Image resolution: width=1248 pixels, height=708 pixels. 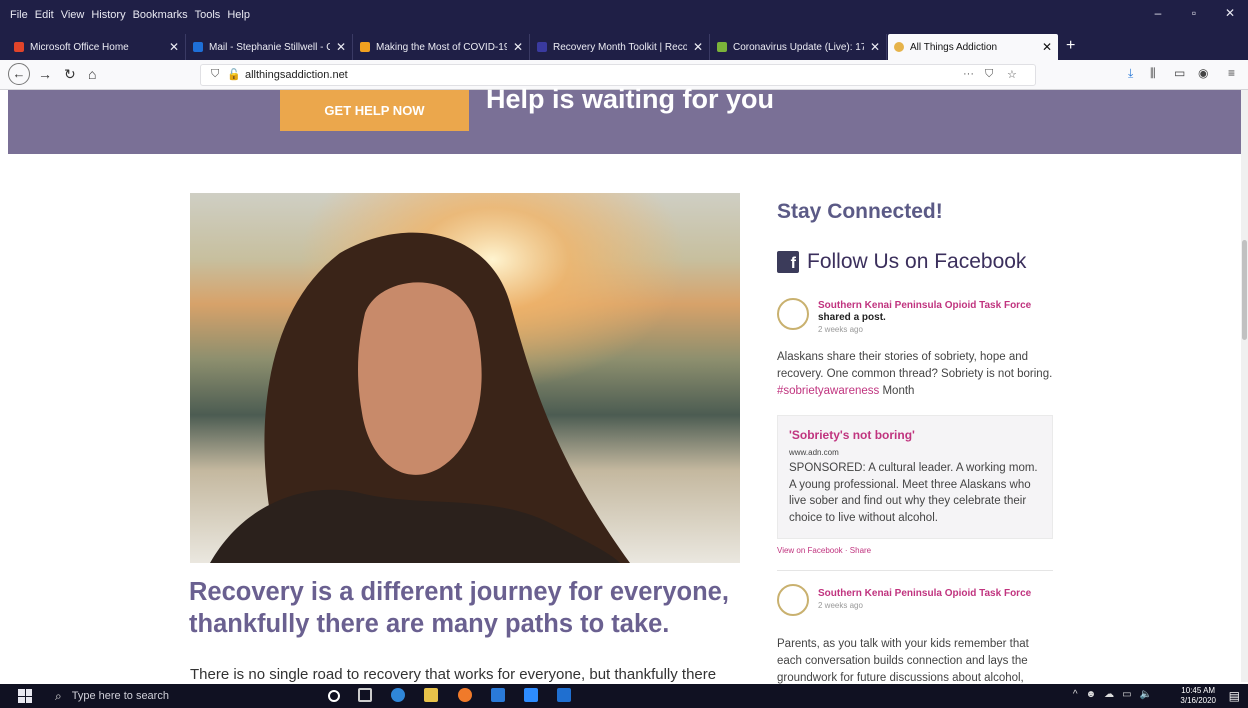 What do you see at coordinates (234, 74) in the screenshot?
I see `insecure-lock-icon: 🔓` at bounding box center [234, 74].